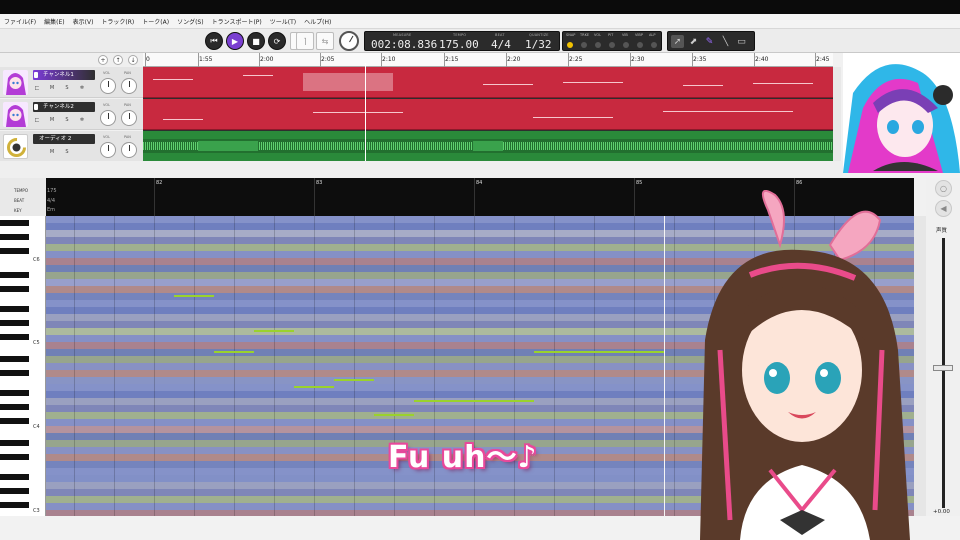 The height and width of the screenshot is (540, 960). I want to click on select-tool-icon: ⬈, so click(693, 41).